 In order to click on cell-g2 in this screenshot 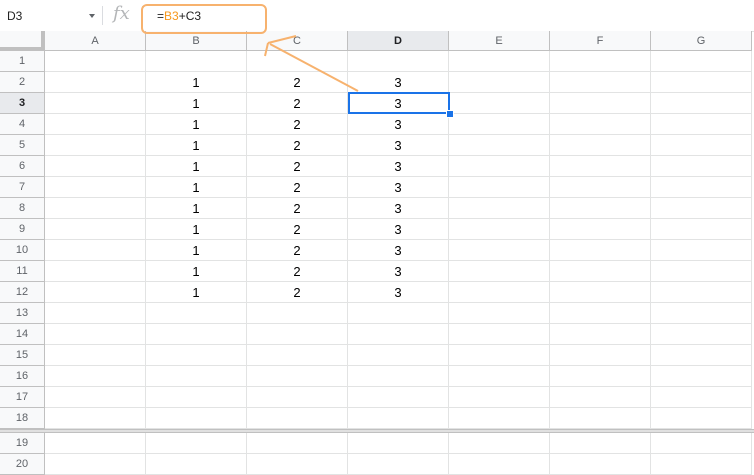, I will do `click(701, 82)`.